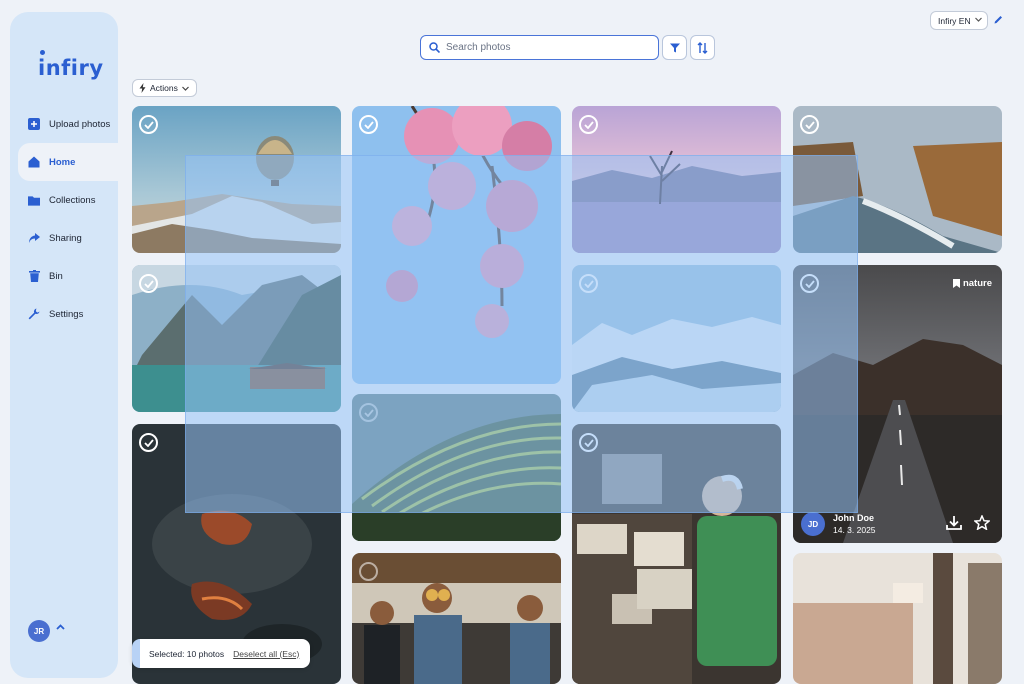 The height and width of the screenshot is (684, 1024). I want to click on folder-icon, so click(34, 200).